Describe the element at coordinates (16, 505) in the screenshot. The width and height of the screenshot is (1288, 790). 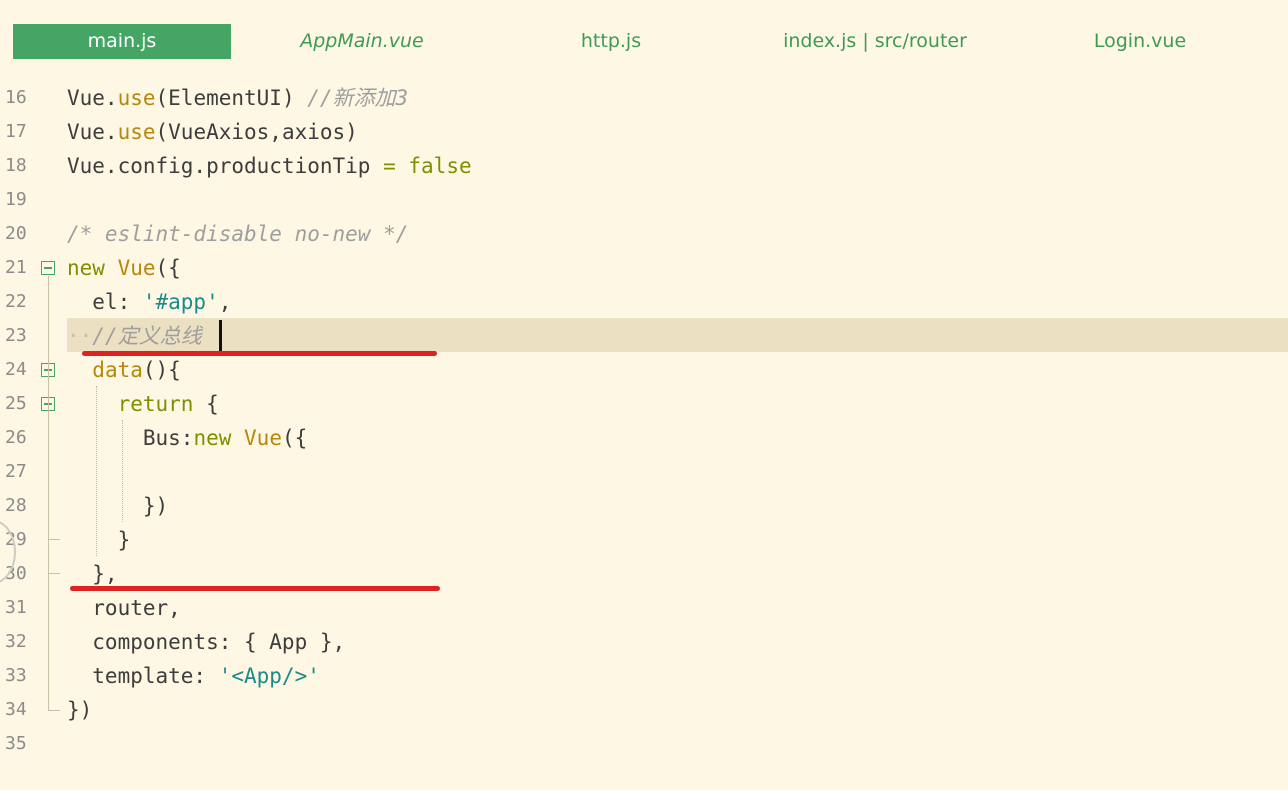
I see `line-number: 28` at that location.